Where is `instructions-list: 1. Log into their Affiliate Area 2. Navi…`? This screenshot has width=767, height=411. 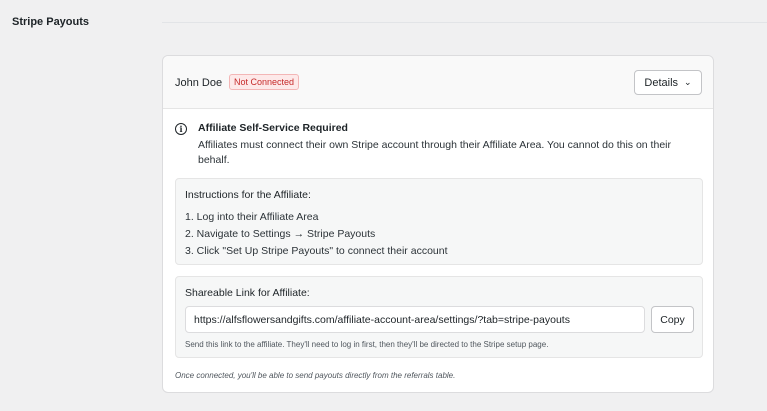
instructions-list: 1. Log into their Affiliate Area 2. Navi… is located at coordinates (316, 234).